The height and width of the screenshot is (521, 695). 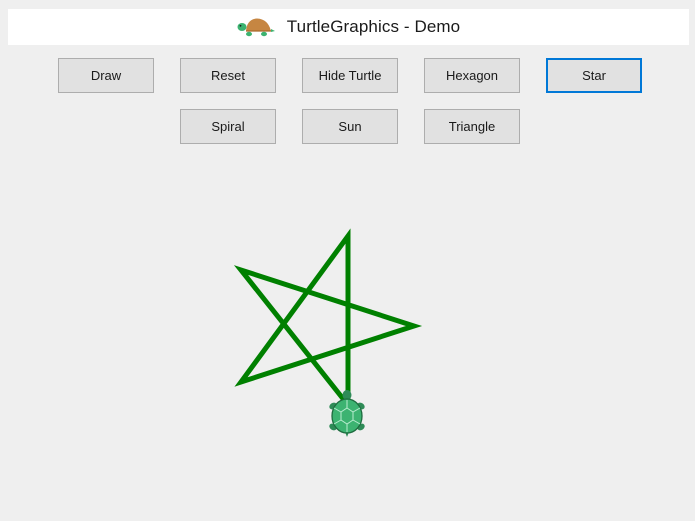 I want to click on turtle-icon, so click(x=256, y=27).